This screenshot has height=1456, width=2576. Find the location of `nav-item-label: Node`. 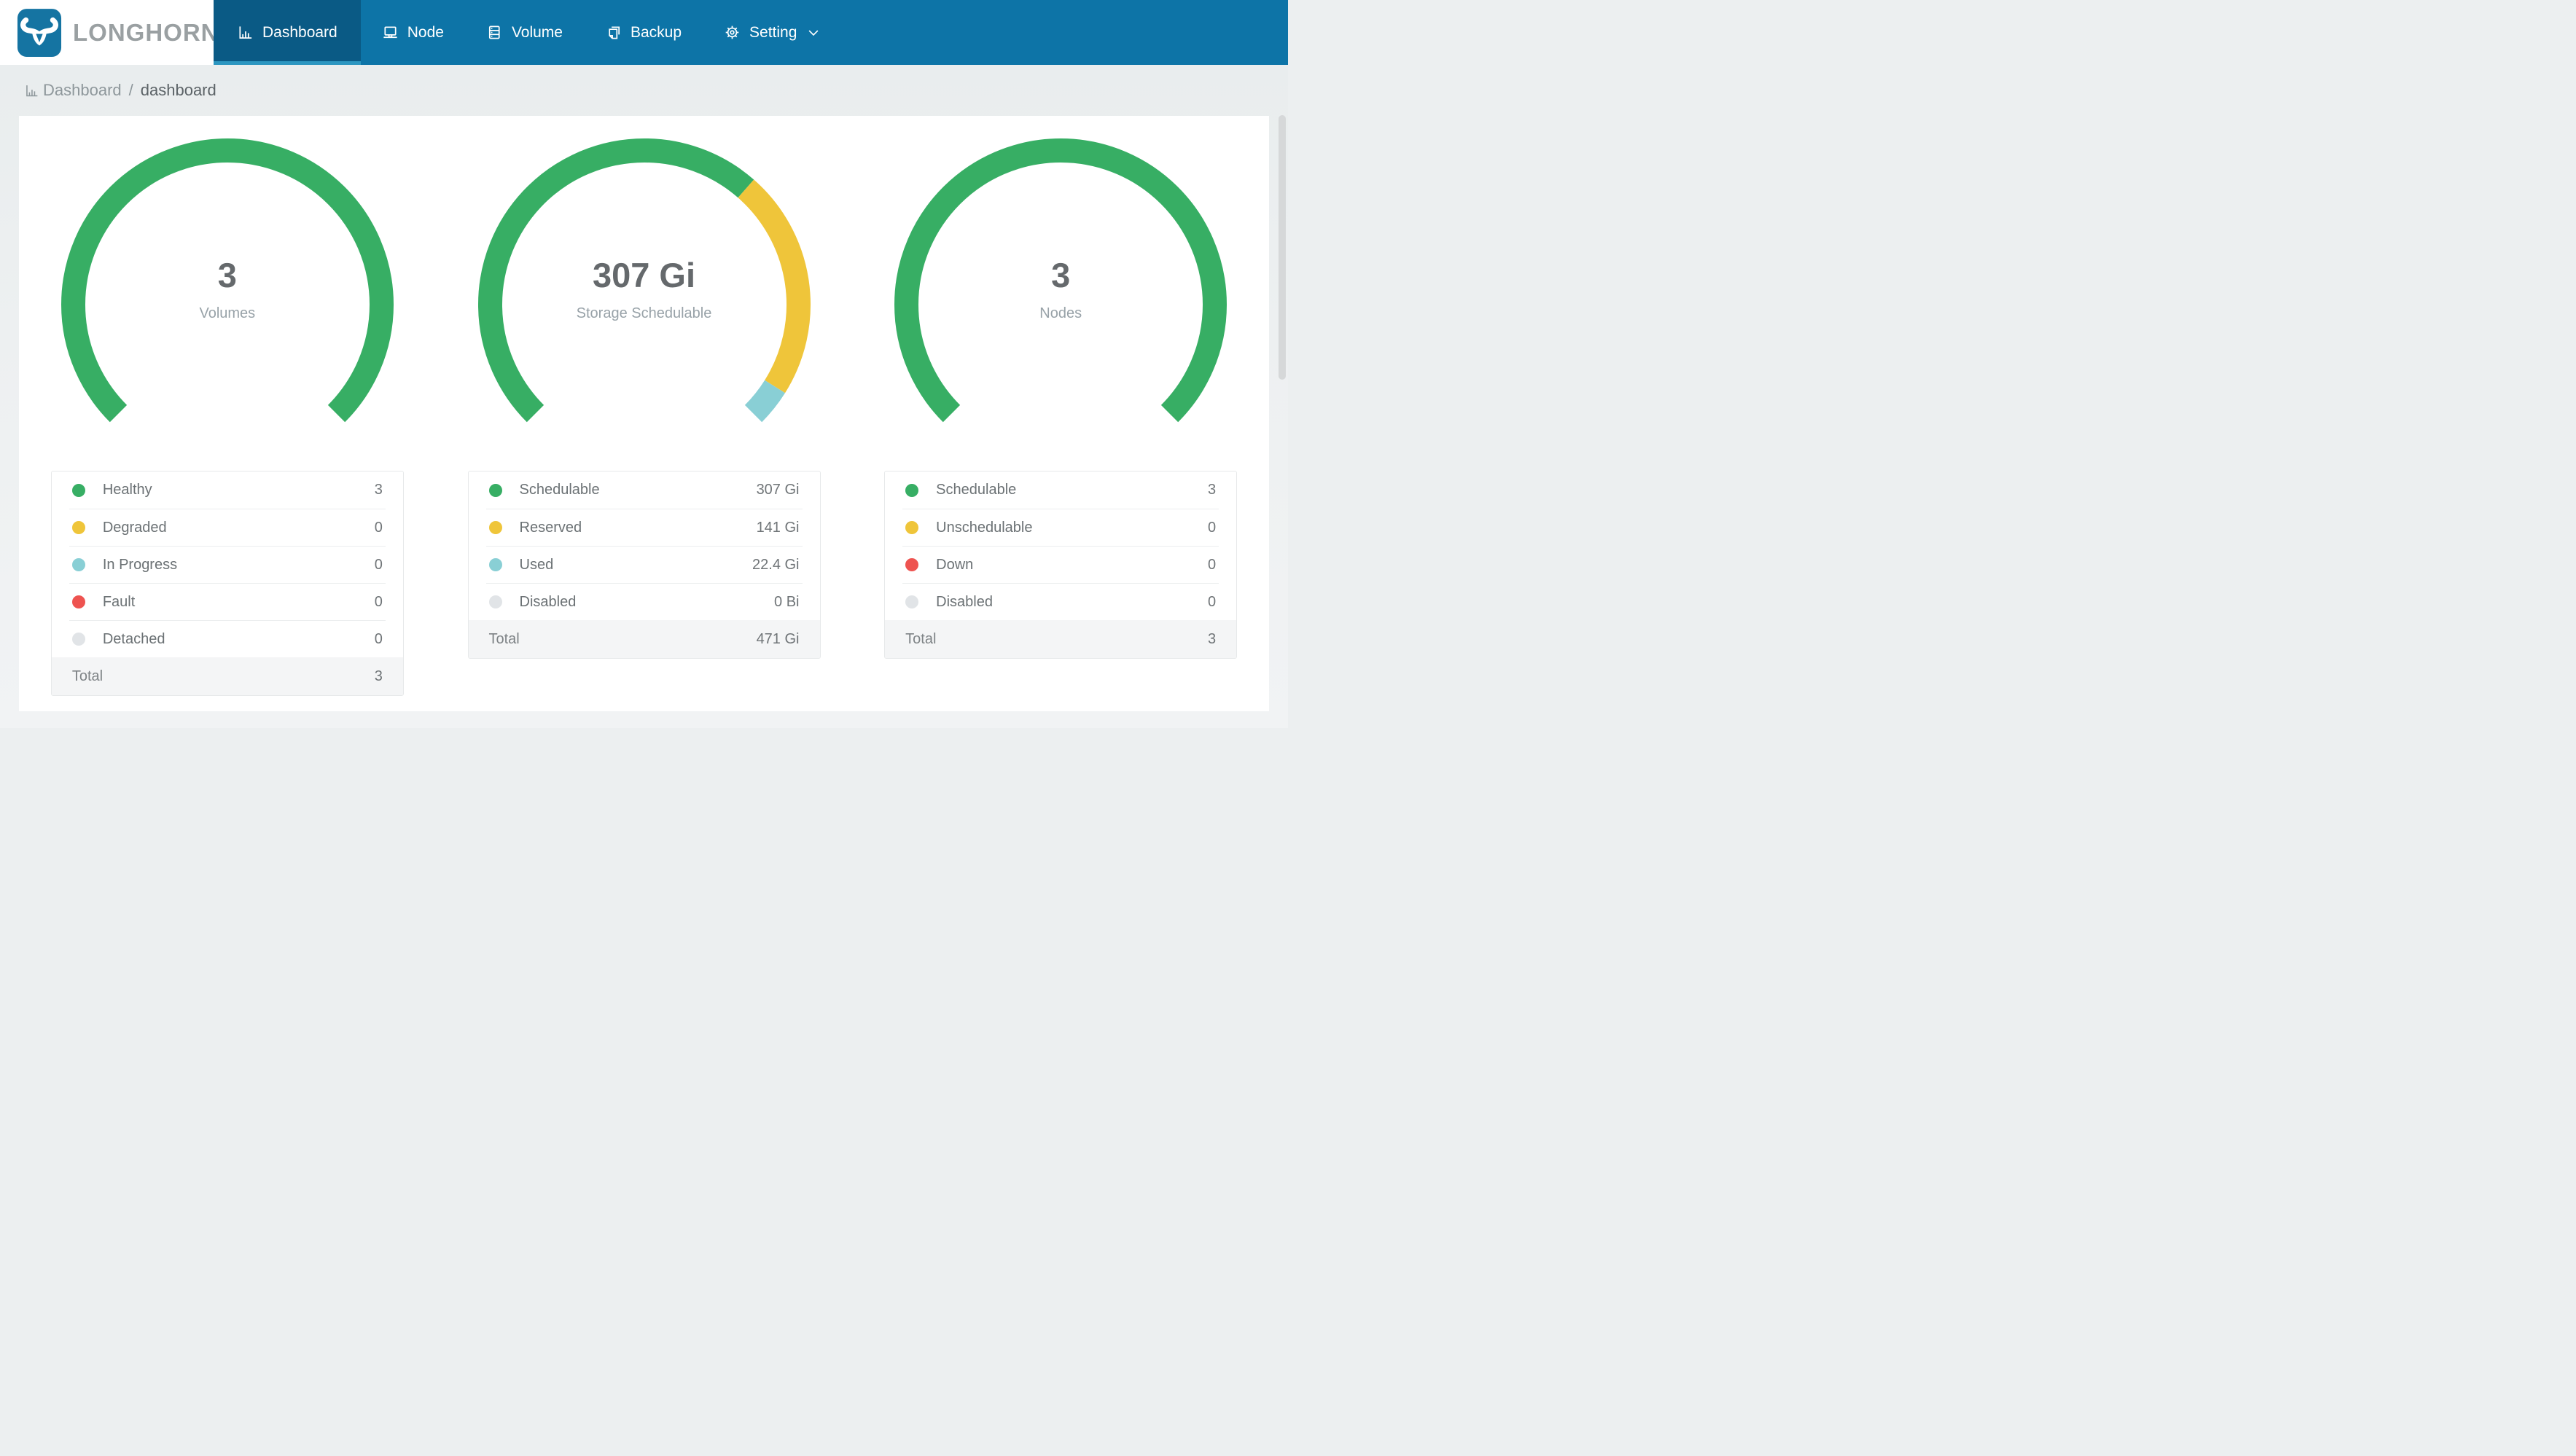

nav-item-label: Node is located at coordinates (425, 32).